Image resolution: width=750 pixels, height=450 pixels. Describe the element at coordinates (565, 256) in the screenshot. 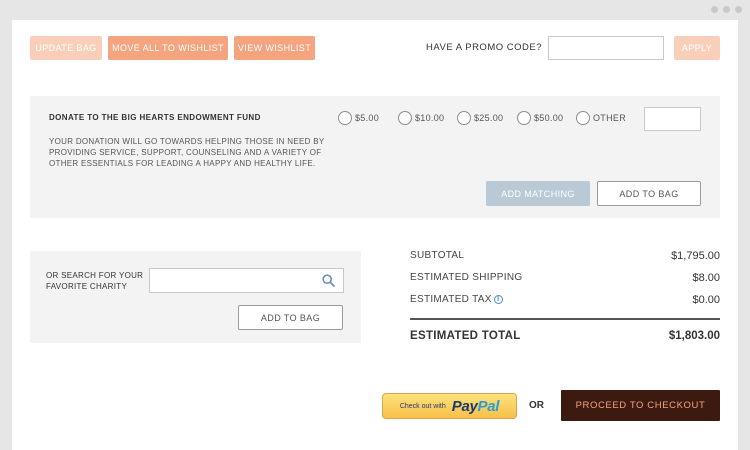

I see `subtotal-row: Subtotal $1,795.00` at that location.